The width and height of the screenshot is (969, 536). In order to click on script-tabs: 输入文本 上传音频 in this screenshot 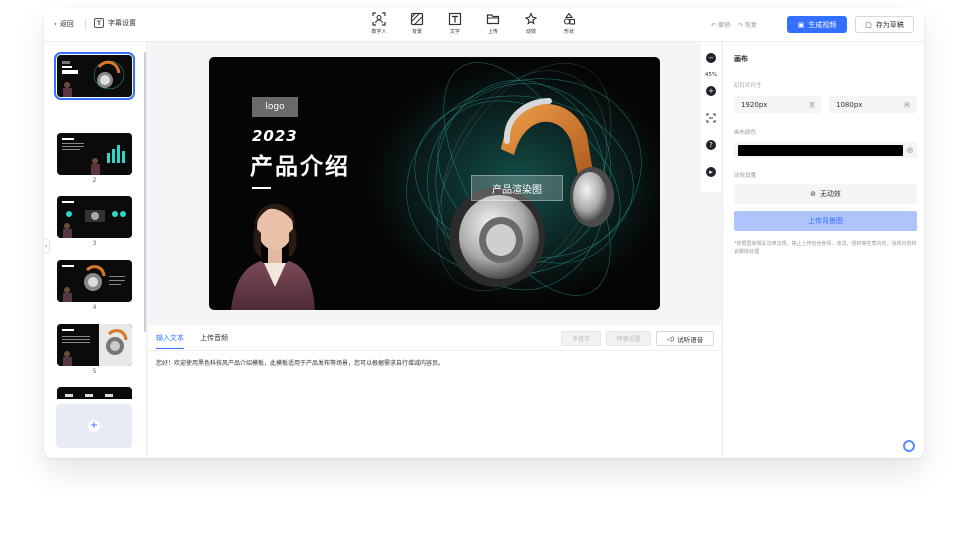, I will do `click(192, 341)`.